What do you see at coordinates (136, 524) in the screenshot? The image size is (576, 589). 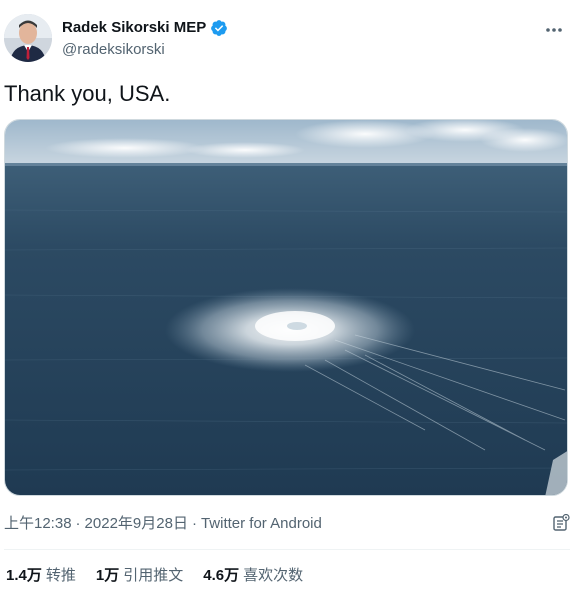 I see `tweet-date: 2022年9月28日` at bounding box center [136, 524].